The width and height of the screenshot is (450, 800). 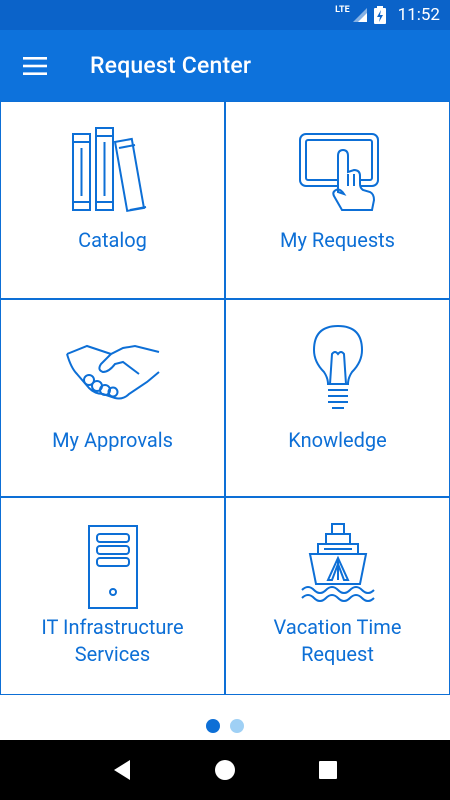 What do you see at coordinates (379, 15) in the screenshot?
I see `battery-charging-icon` at bounding box center [379, 15].